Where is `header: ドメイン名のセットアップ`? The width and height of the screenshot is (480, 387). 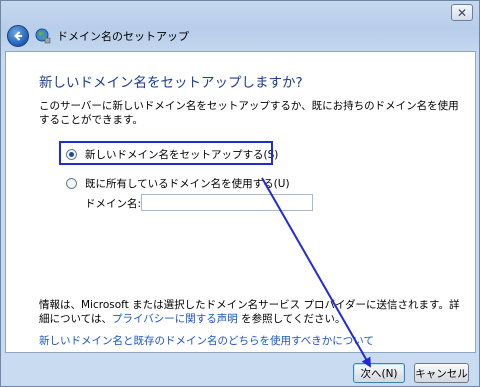 header: ドメイン名のセットアップ is located at coordinates (240, 36).